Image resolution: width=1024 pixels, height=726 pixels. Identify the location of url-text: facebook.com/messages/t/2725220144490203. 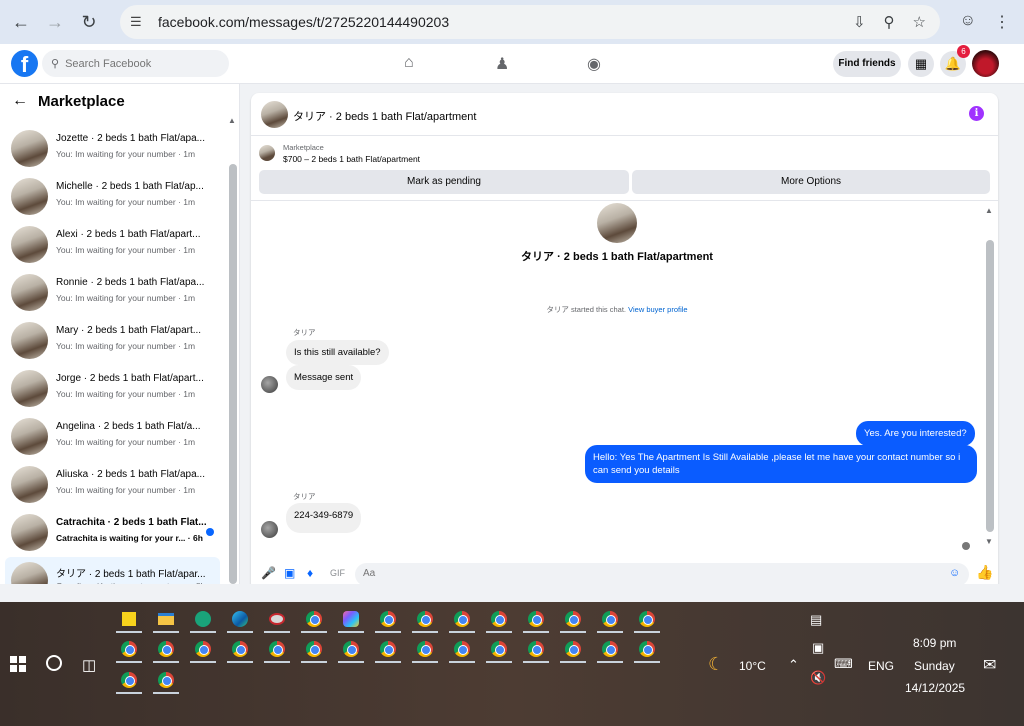
(303, 22).